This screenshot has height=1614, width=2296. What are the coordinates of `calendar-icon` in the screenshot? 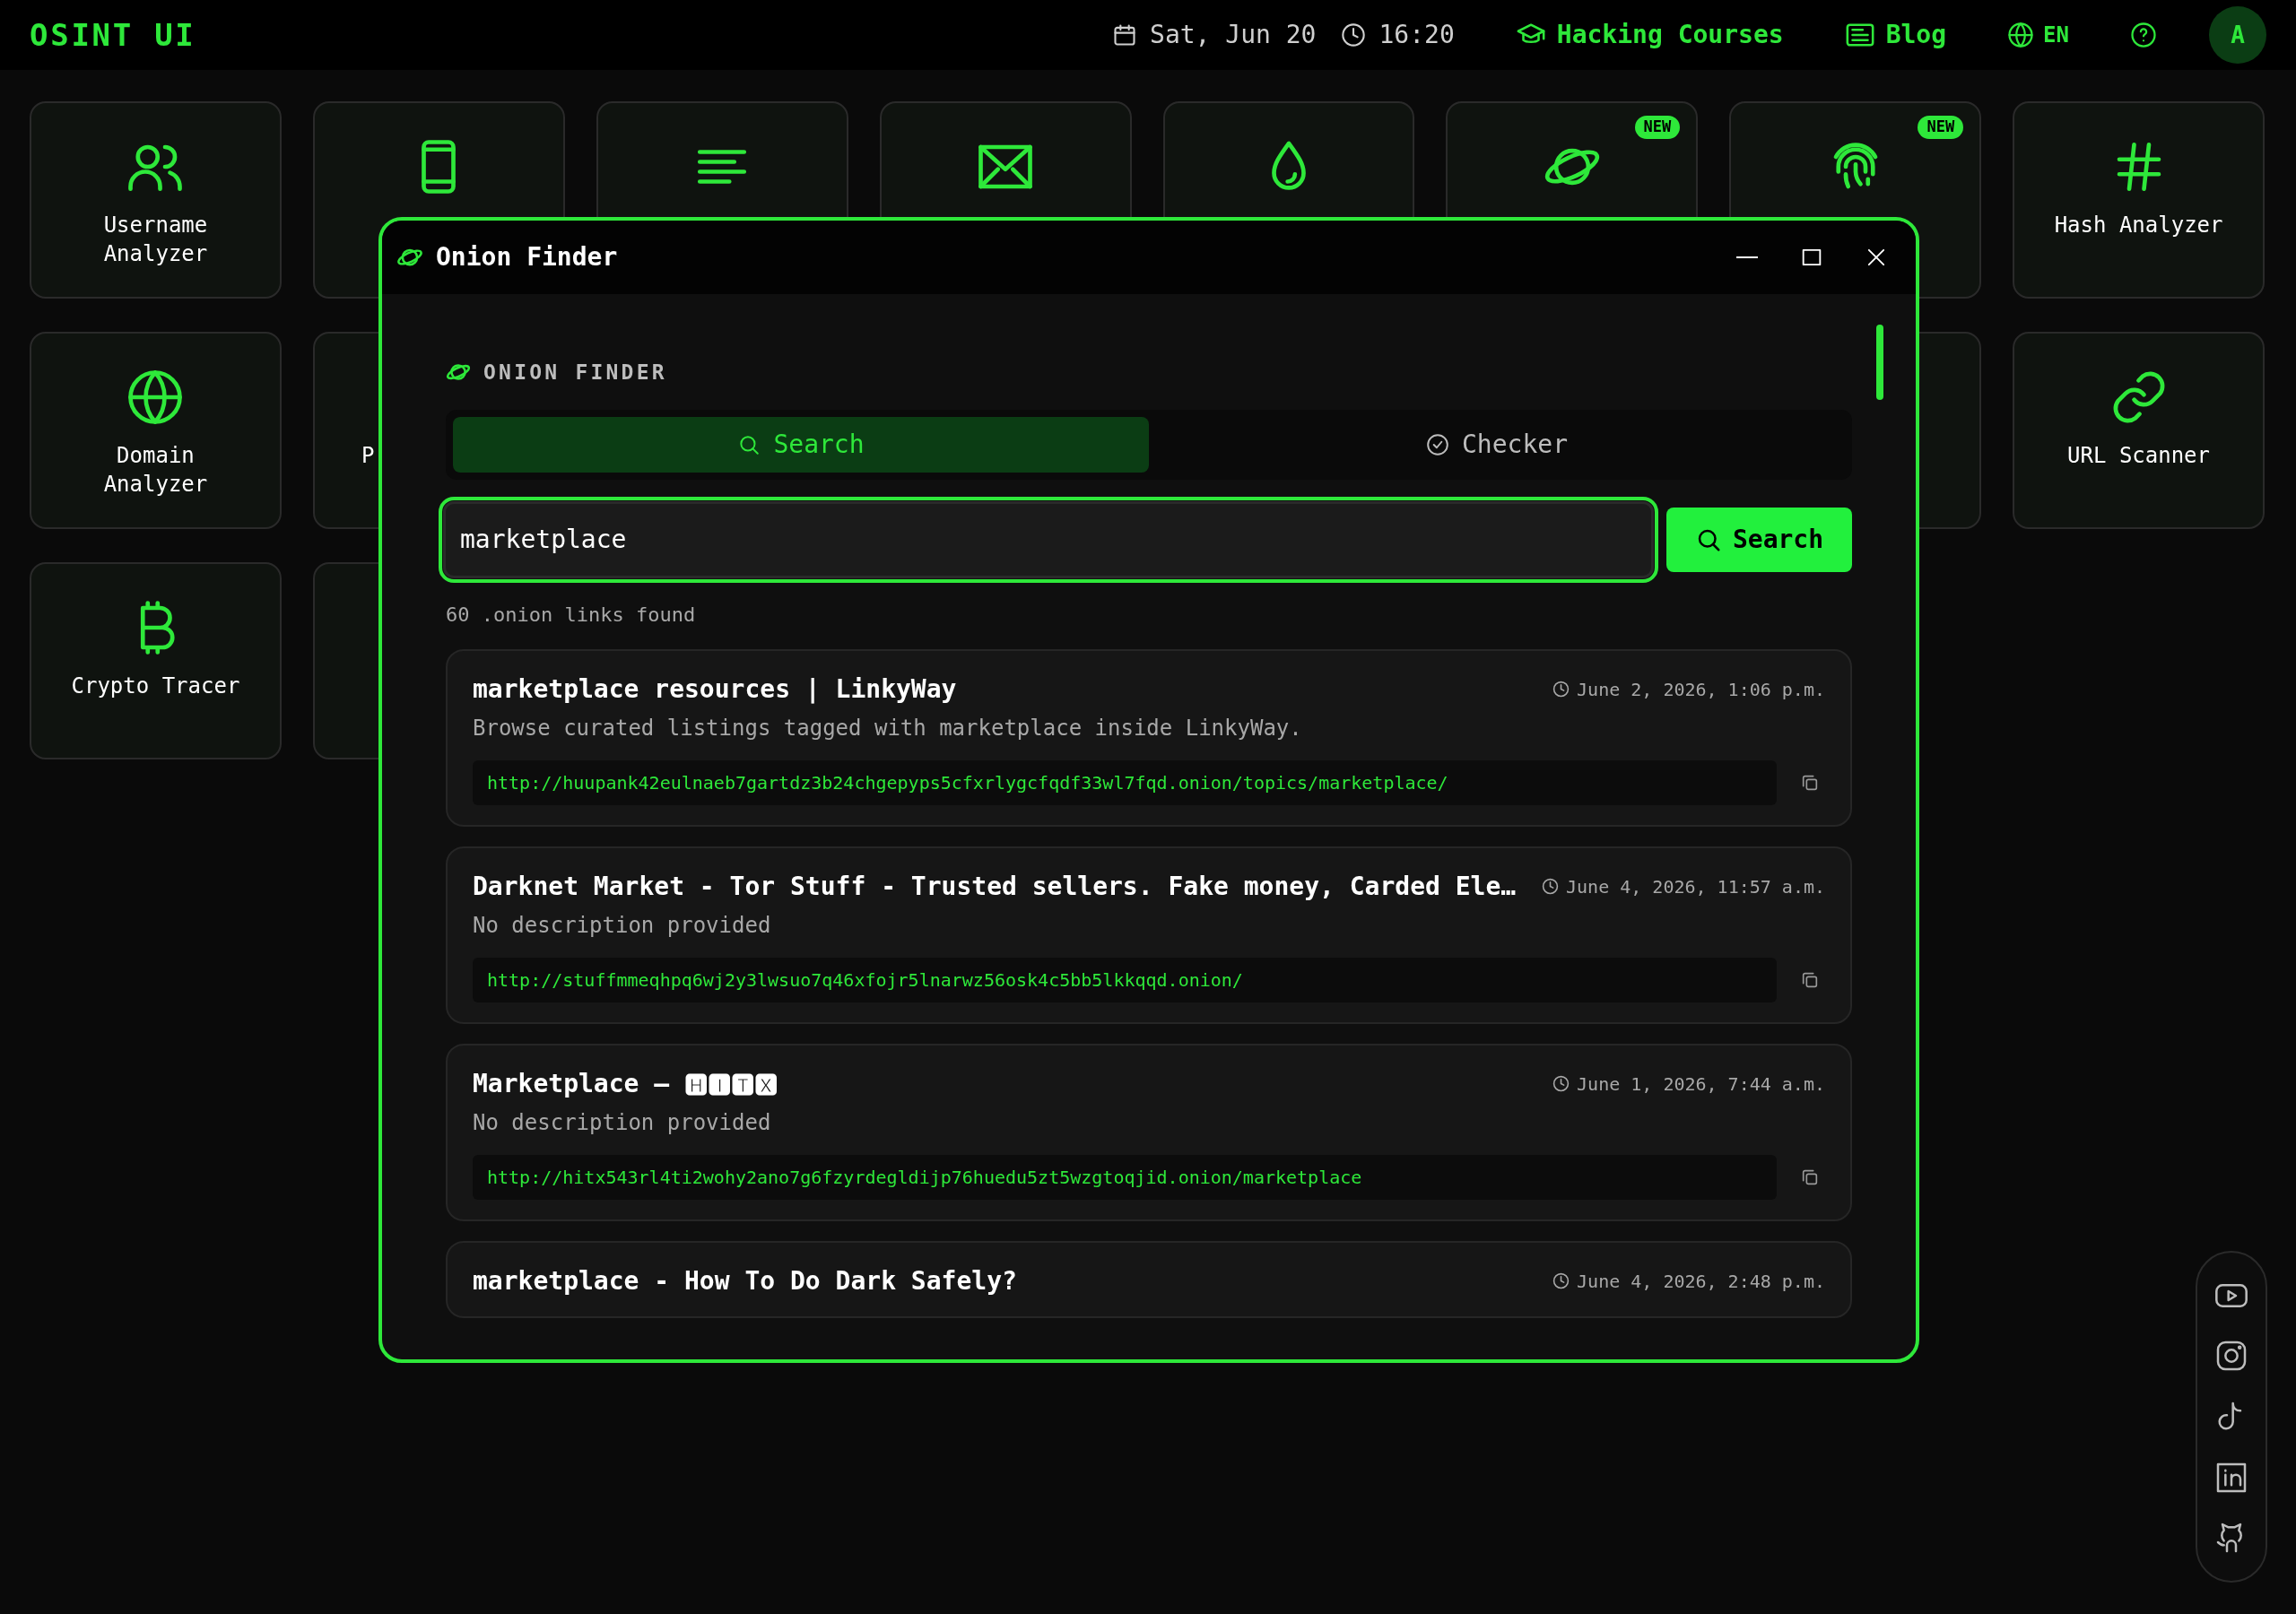 It's located at (1125, 35).